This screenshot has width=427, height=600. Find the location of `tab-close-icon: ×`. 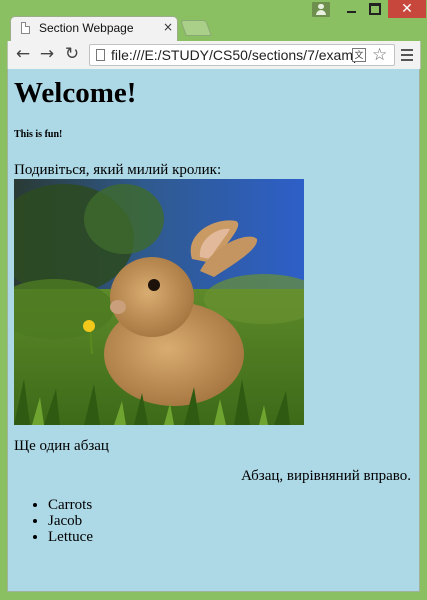

tab-close-icon: × is located at coordinates (168, 27).